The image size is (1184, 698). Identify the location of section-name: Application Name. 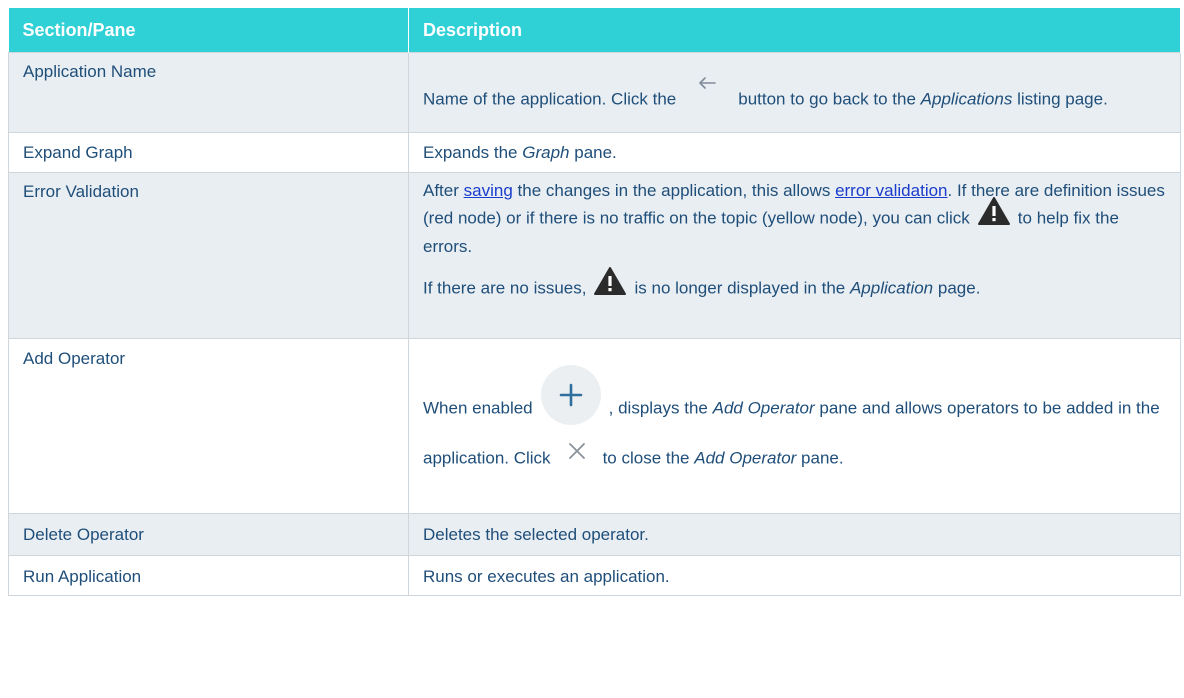
(90, 71).